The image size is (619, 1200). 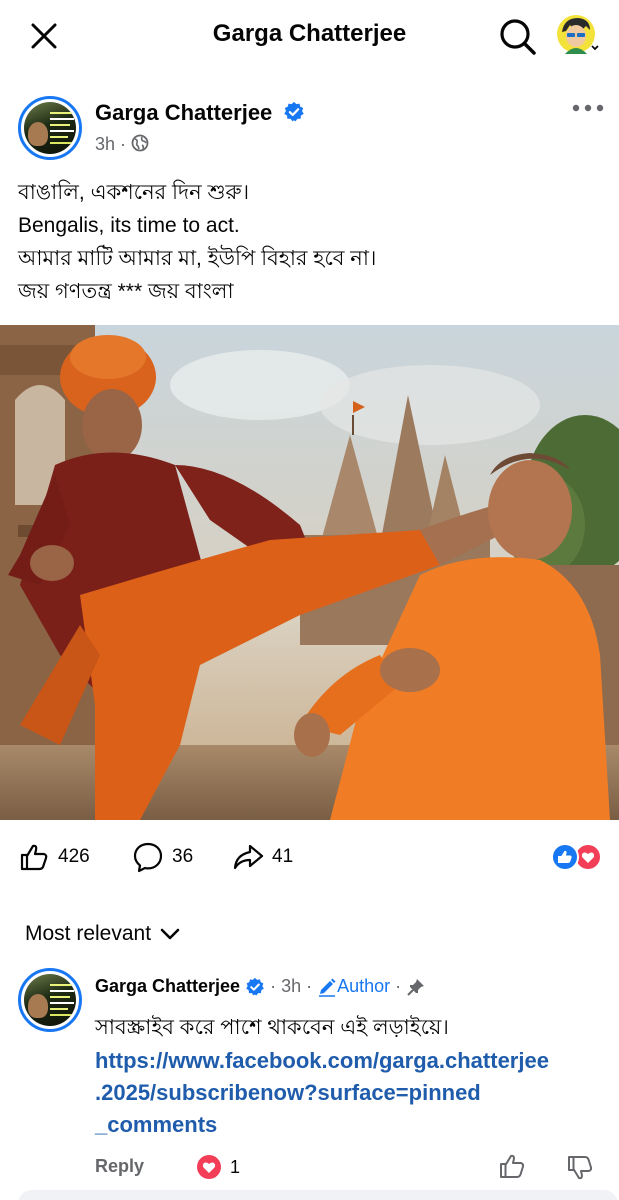 I want to click on comment-input-bar, so click(x=318, y=1195).